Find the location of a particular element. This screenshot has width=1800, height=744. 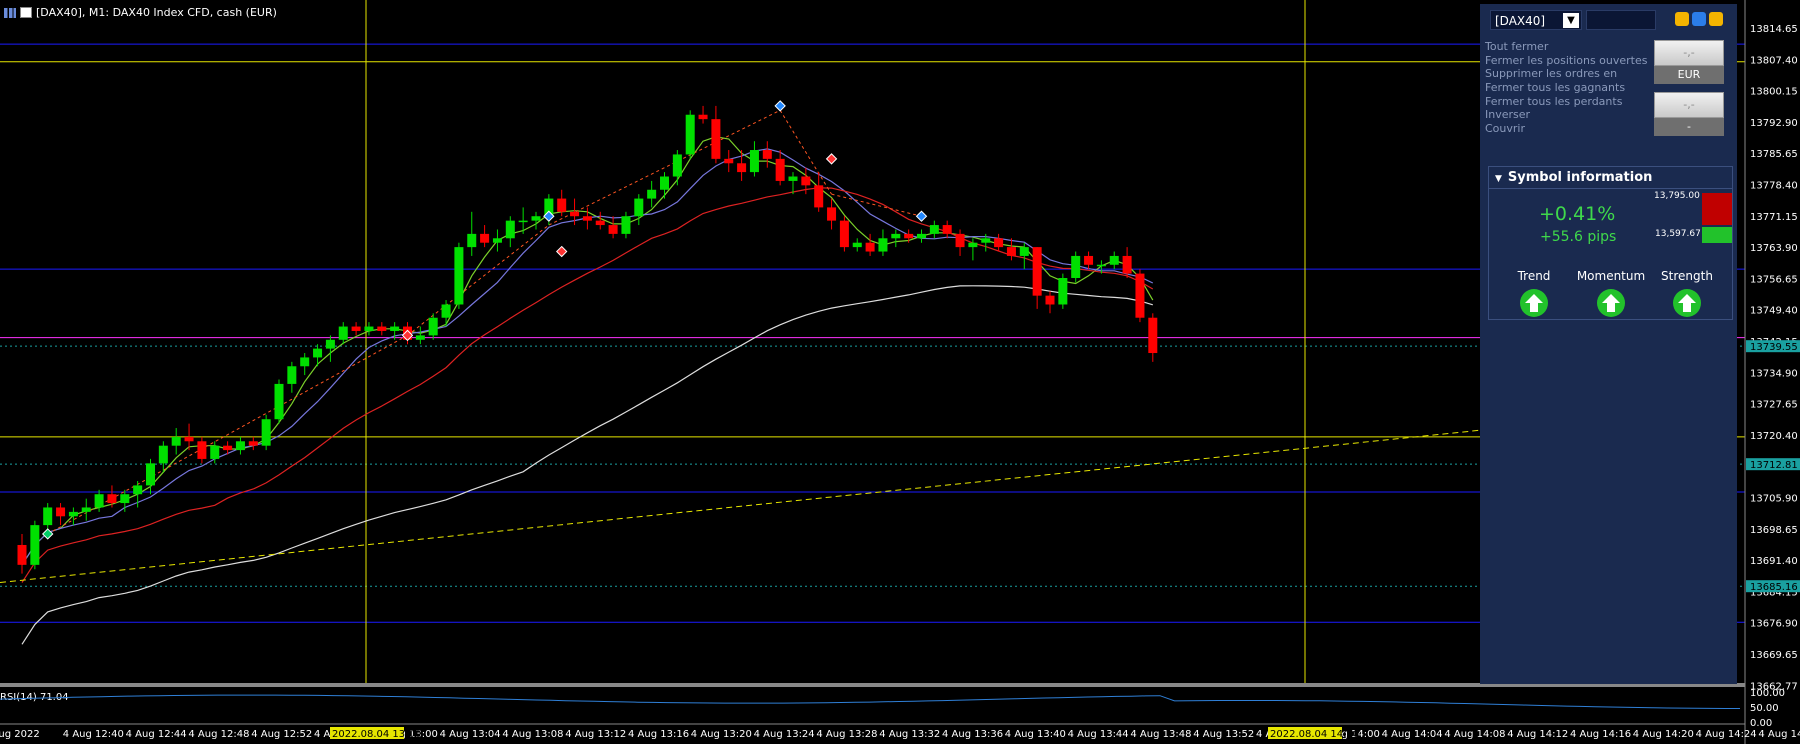

menu-close-open-positions: Fermer les positions ouvertes is located at coordinates (1566, 60).